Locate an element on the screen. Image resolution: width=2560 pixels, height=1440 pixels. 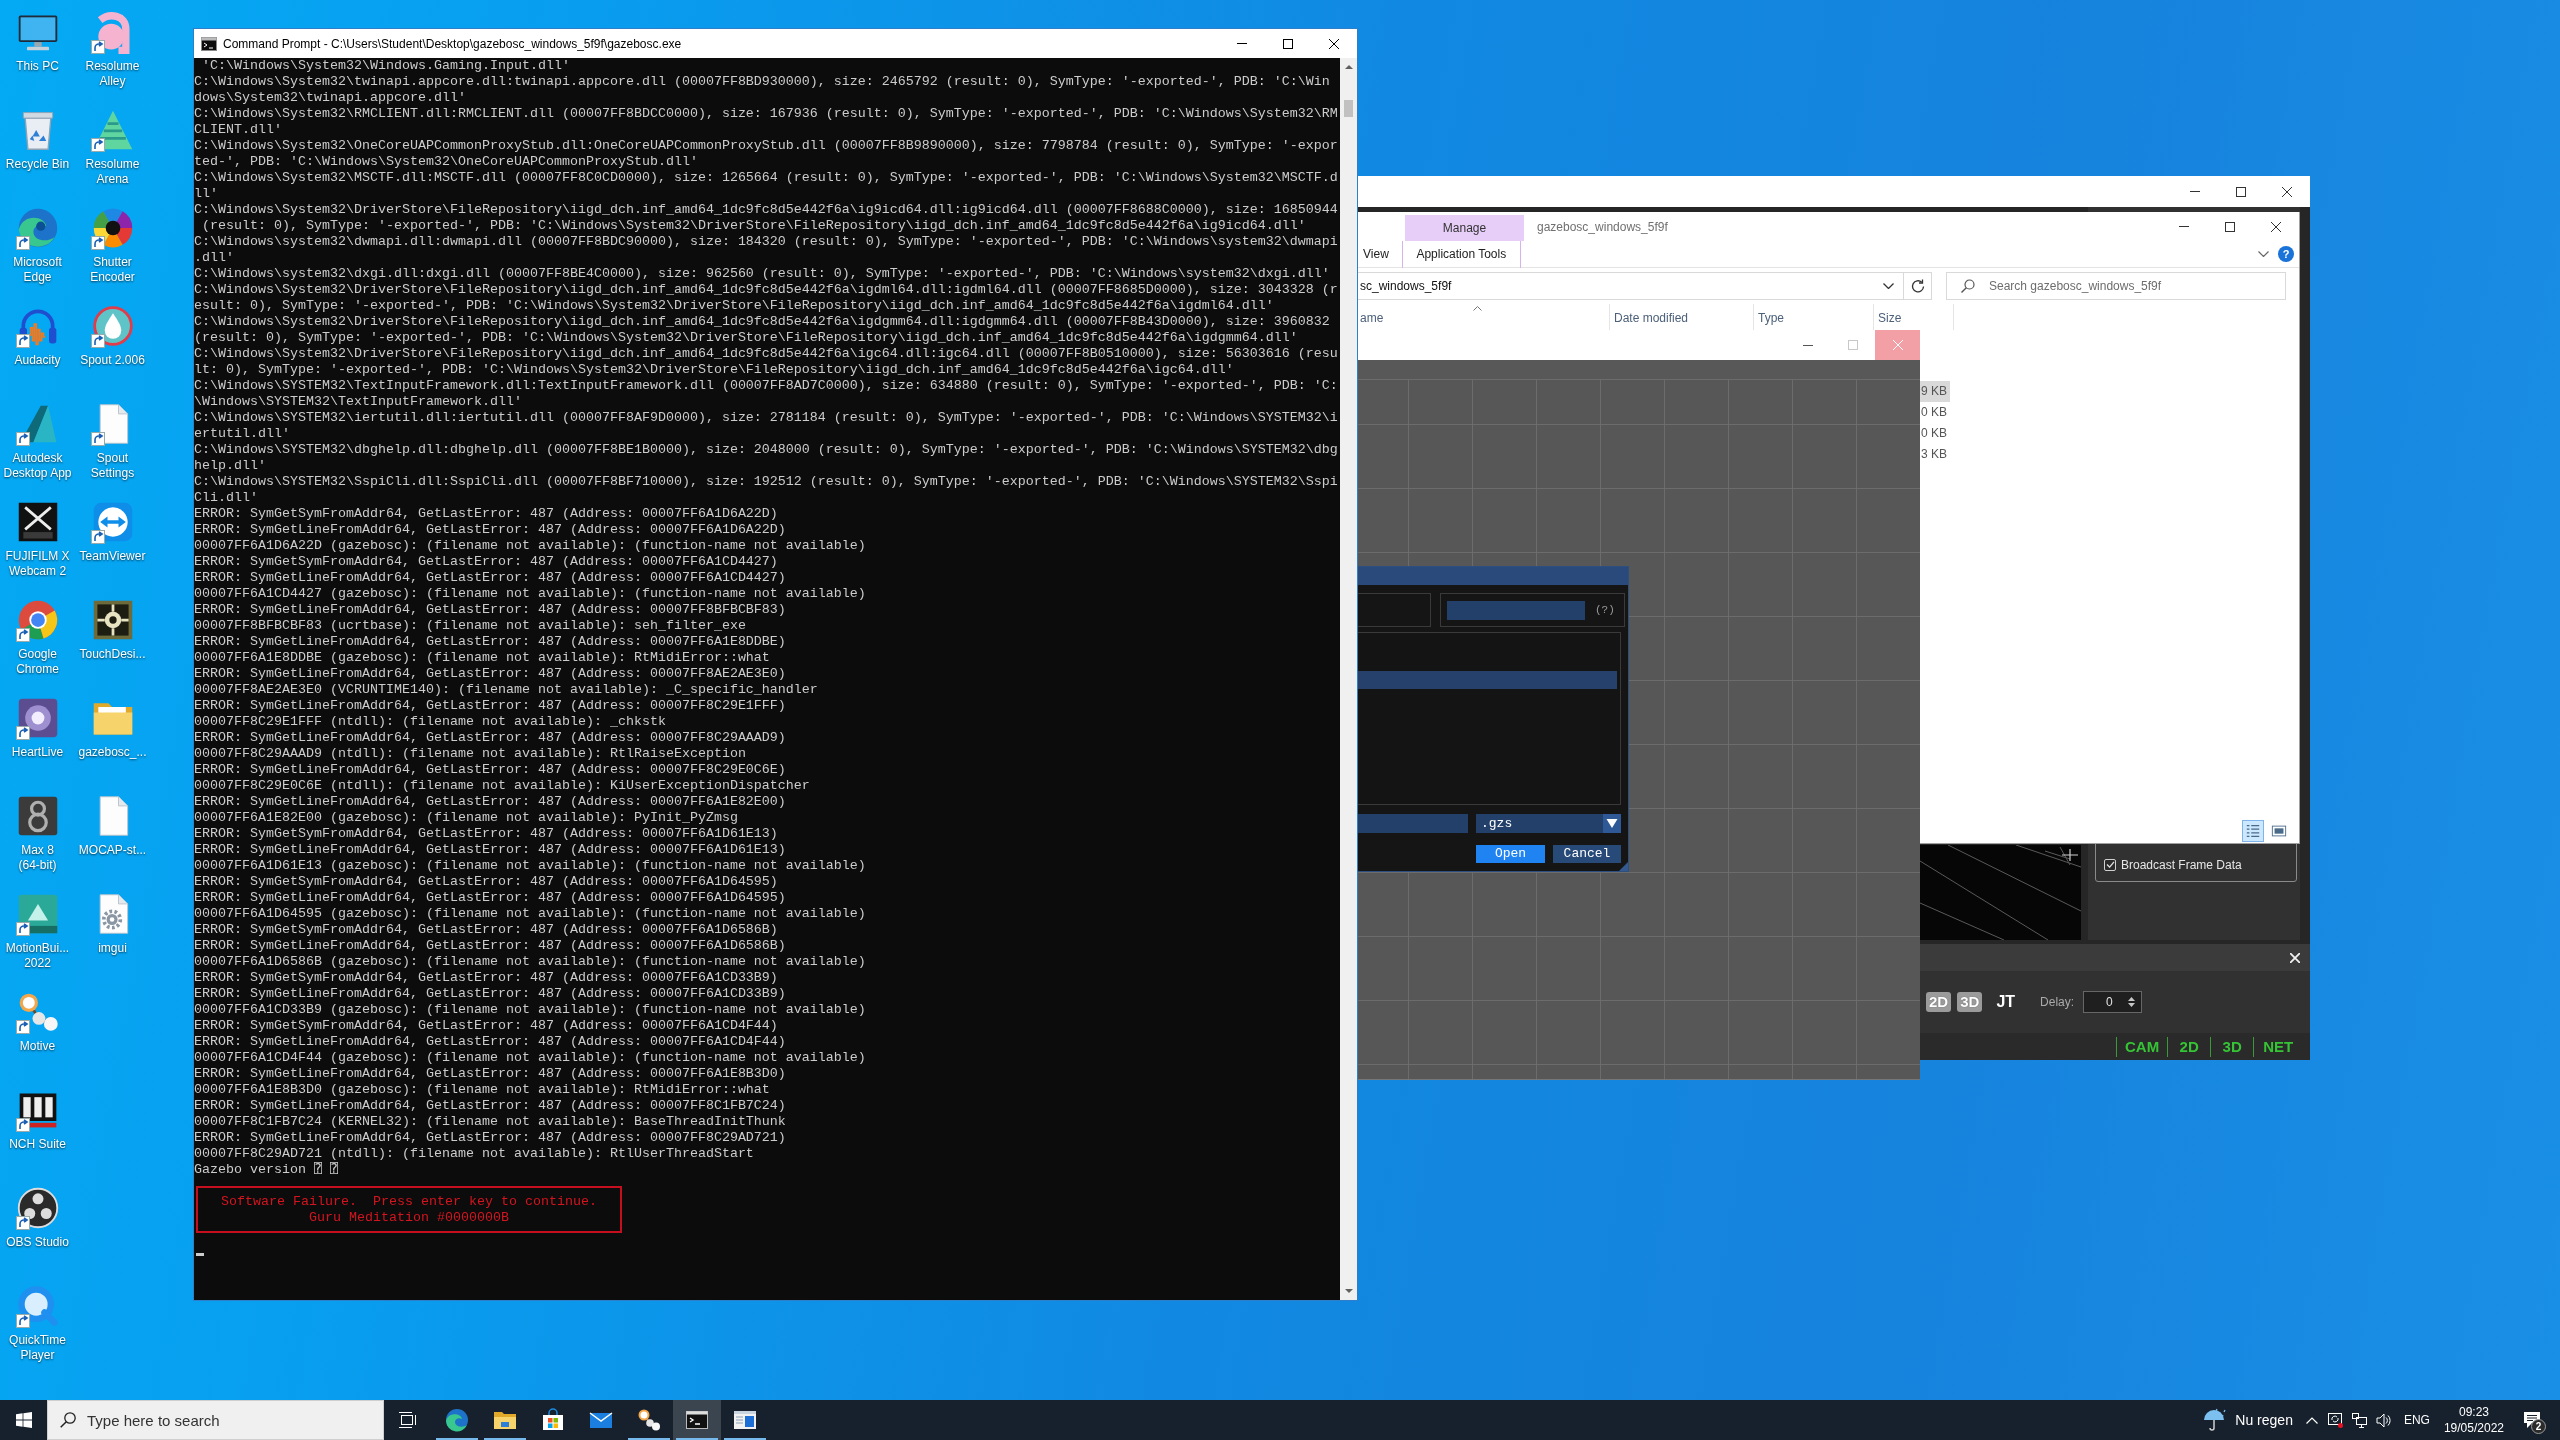
desktop-icon-label: MotionBui... 2022 is located at coordinates (37, 956).